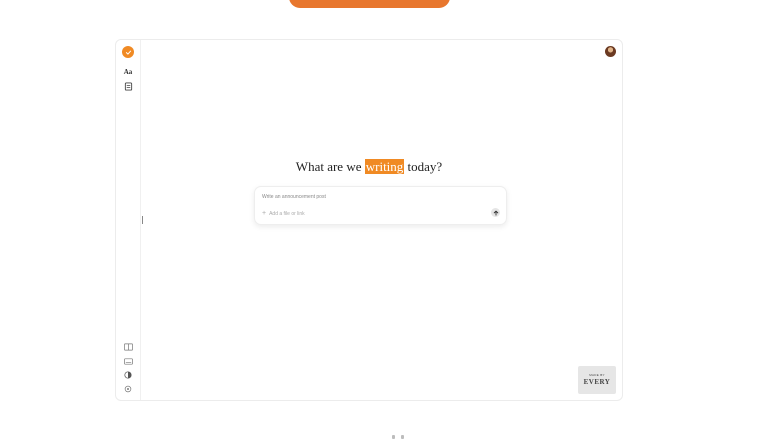 This screenshot has width=768, height=441. Describe the element at coordinates (610, 51) in the screenshot. I see `user-avatar` at that location.